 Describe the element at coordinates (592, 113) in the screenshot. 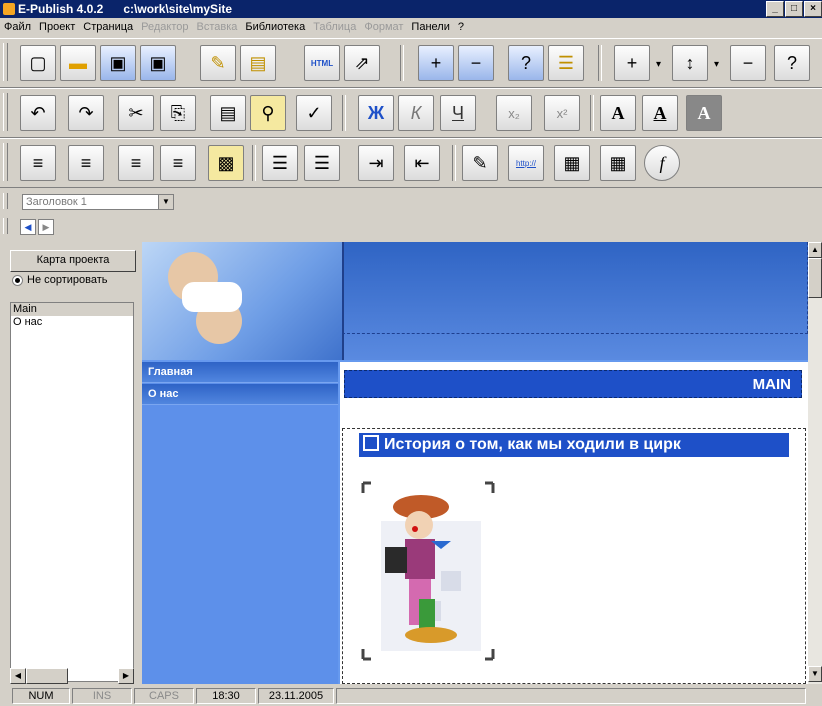

I see `toolbar-separator` at that location.